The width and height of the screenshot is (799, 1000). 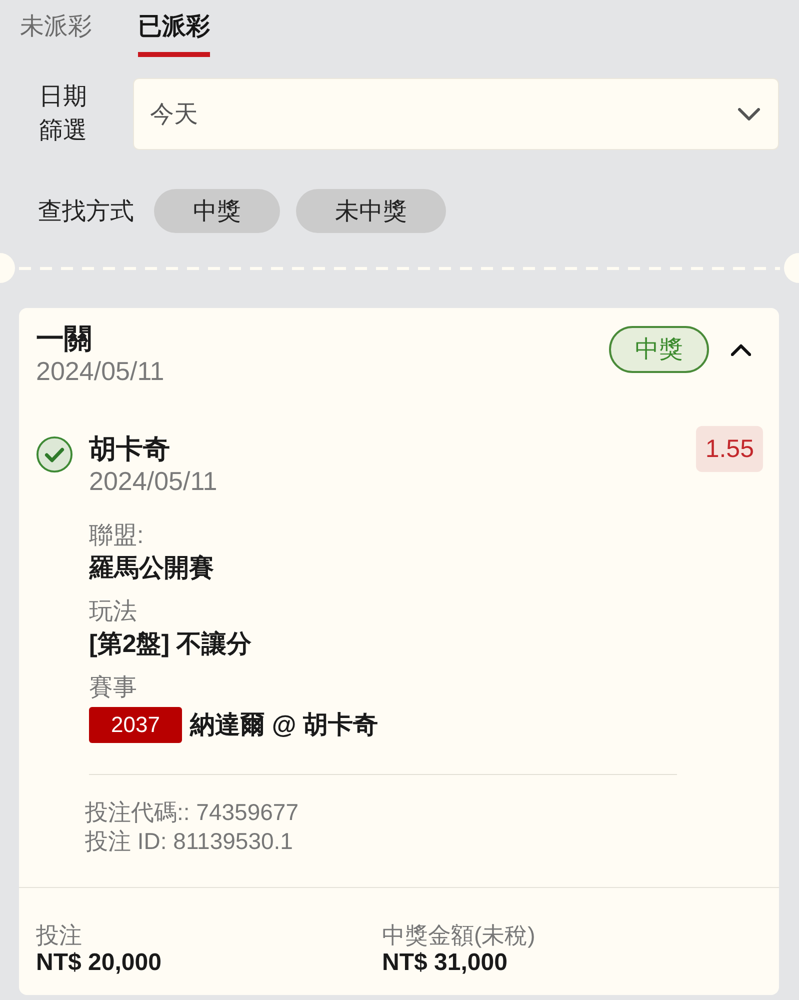 What do you see at coordinates (445, 963) in the screenshot?
I see `summary-value: NT$ 31,000` at bounding box center [445, 963].